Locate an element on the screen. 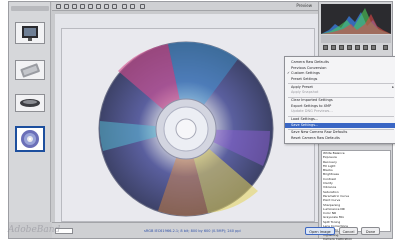  detail-tab-icon is located at coordinates (341, 47).